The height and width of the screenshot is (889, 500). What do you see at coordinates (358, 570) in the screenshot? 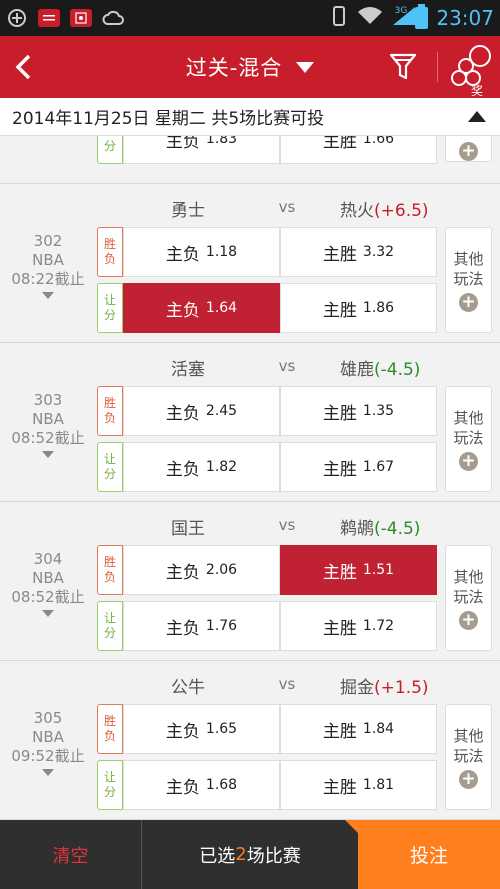
I see `odds-cell-away: 主胜 1.51` at bounding box center [358, 570].